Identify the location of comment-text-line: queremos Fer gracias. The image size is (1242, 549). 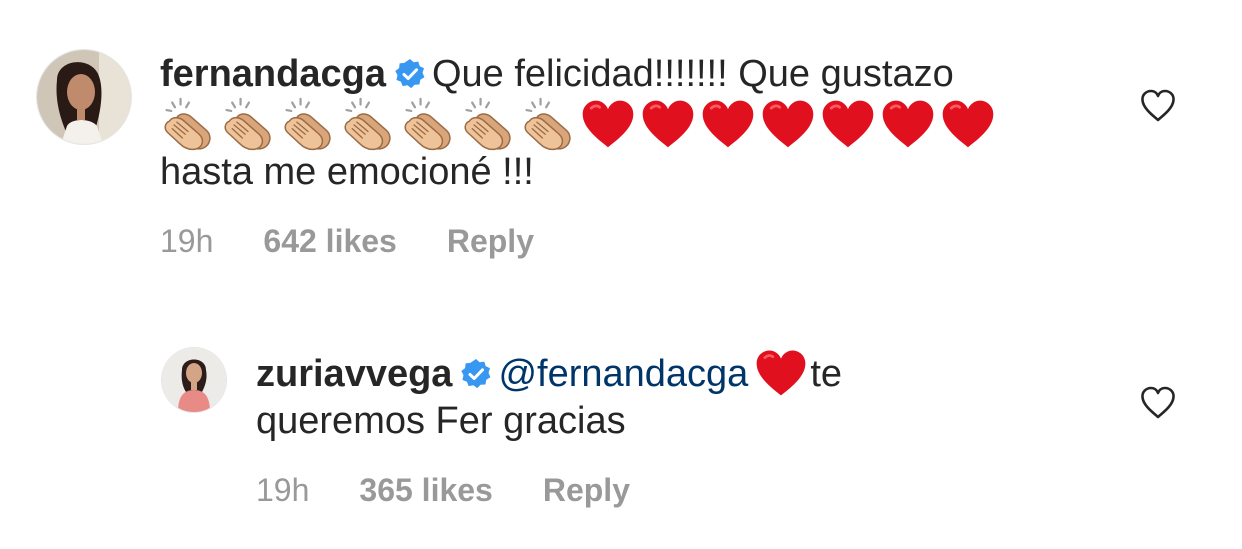
(441, 421).